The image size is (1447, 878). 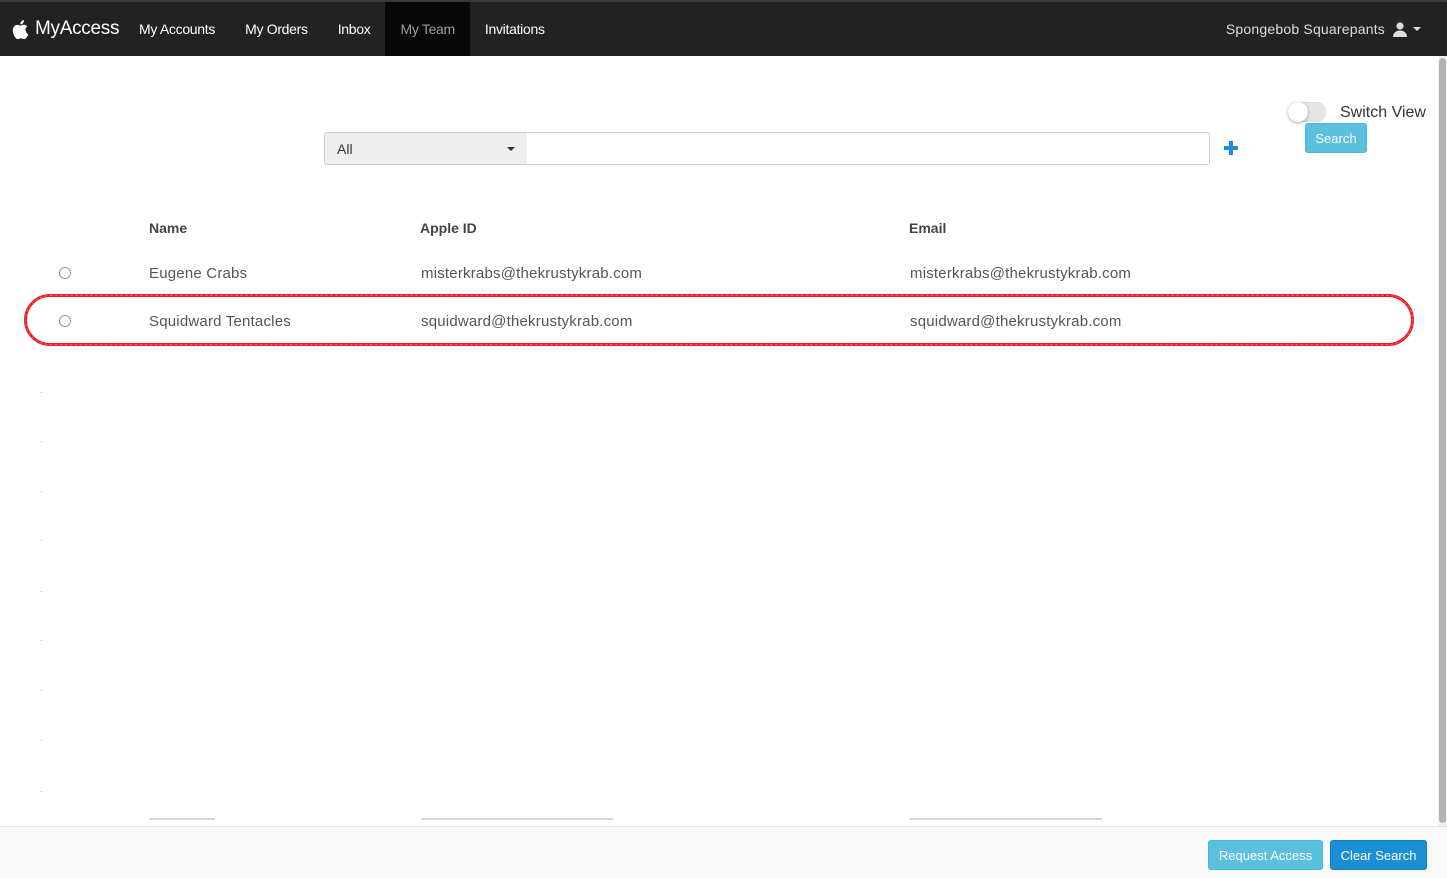 I want to click on user-menu: Spongebob Squarepants, so click(x=1323, y=29).